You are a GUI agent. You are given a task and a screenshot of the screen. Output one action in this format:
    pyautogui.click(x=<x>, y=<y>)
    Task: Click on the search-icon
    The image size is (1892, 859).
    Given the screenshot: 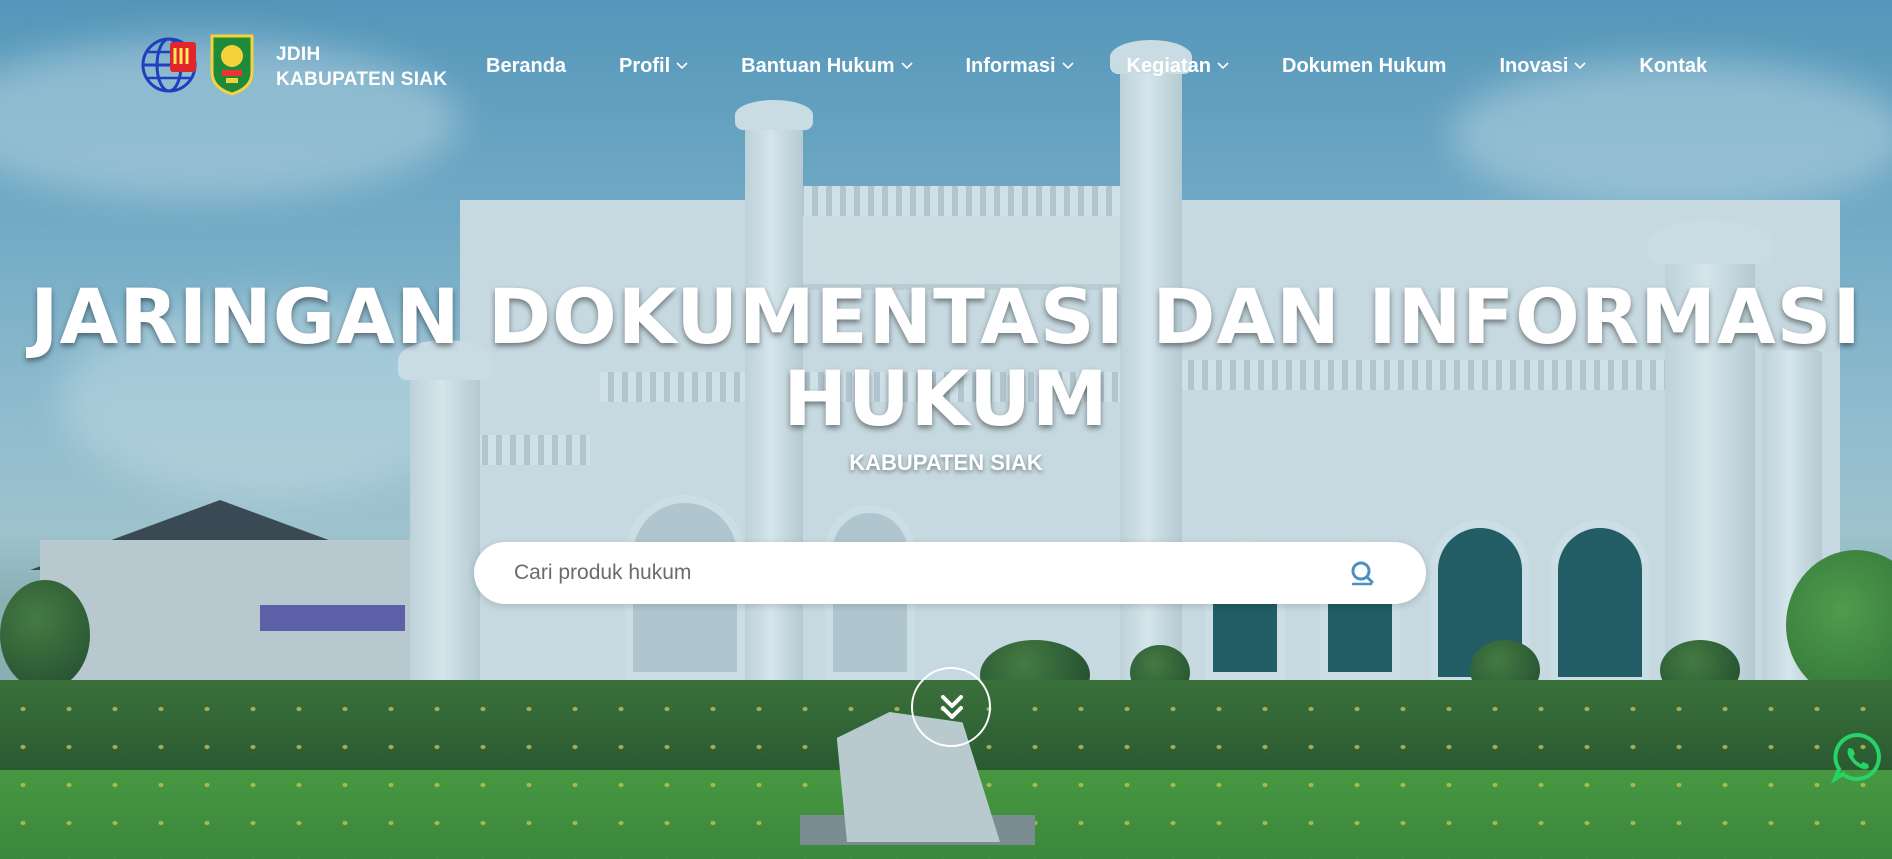 What is the action you would take?
    pyautogui.click(x=1362, y=573)
    